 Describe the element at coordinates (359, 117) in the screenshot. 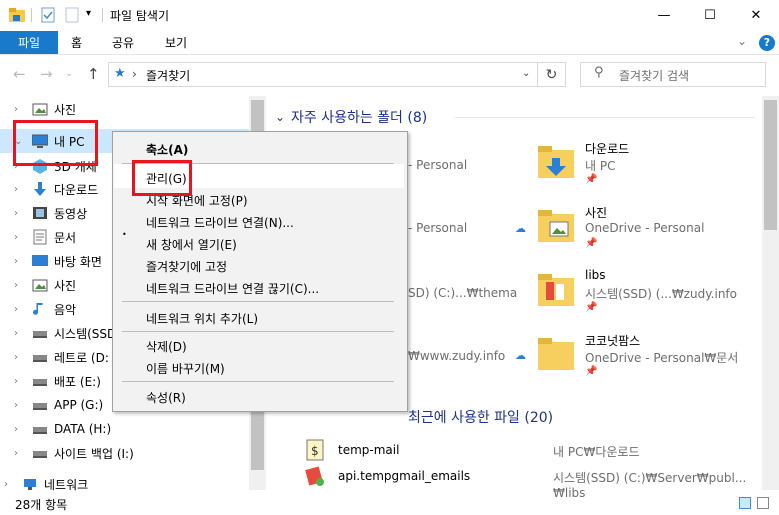

I see `frequent-folders-header: 자주 사용하는 폴더 (8)` at that location.